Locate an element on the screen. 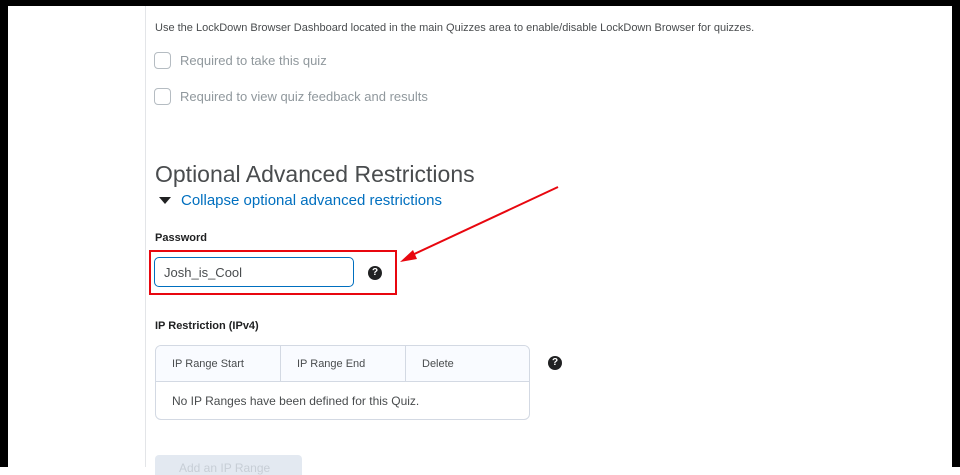 This screenshot has width=960, height=475. column-ip-range-end: IP Range End is located at coordinates (343, 363).